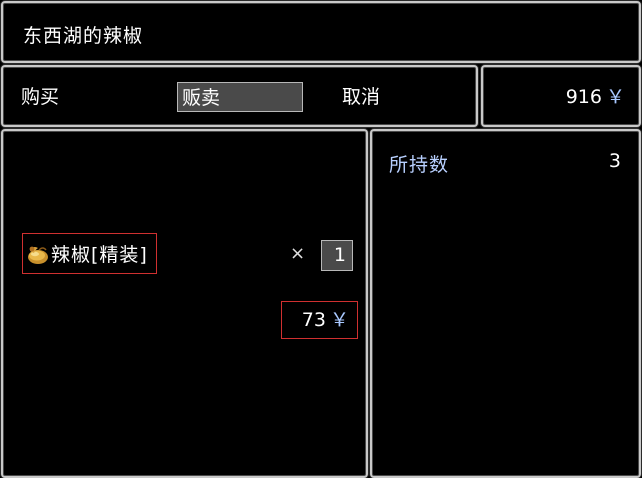 The width and height of the screenshot is (642, 478). What do you see at coordinates (583, 97) in the screenshot?
I see `money-amount: 916` at bounding box center [583, 97].